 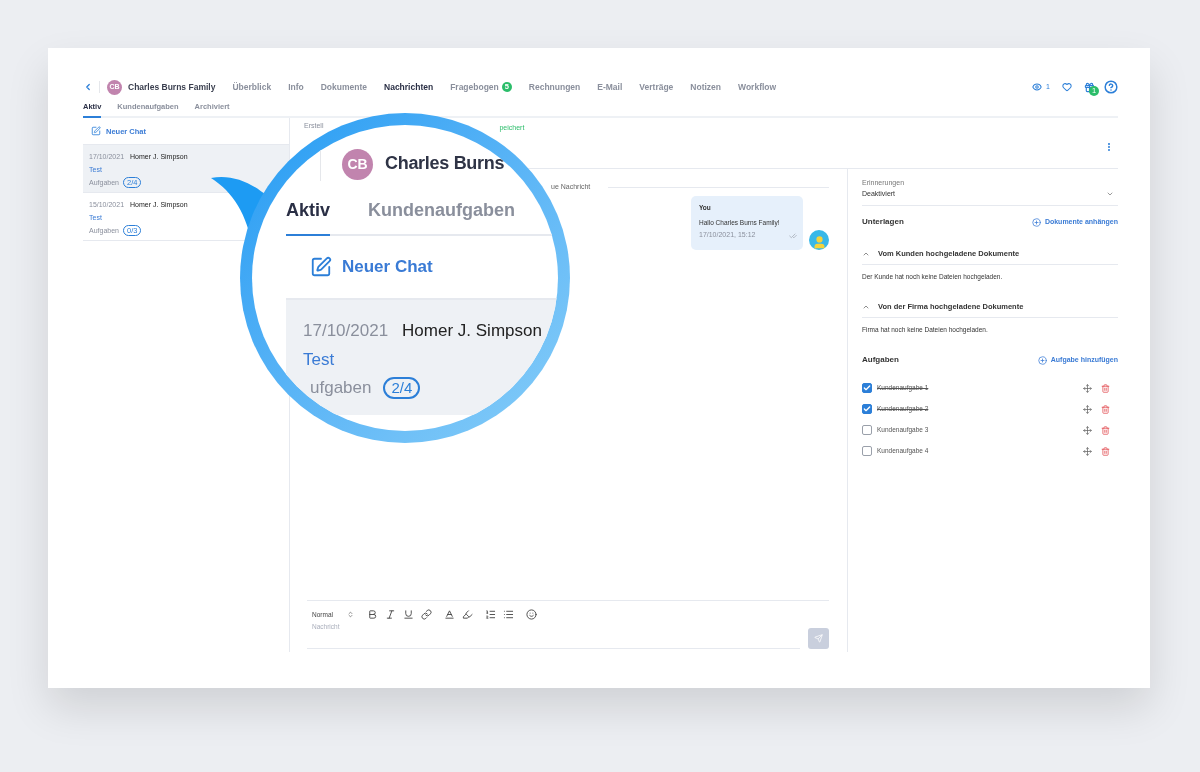 I want to click on bold-icon, so click(x=372, y=615).